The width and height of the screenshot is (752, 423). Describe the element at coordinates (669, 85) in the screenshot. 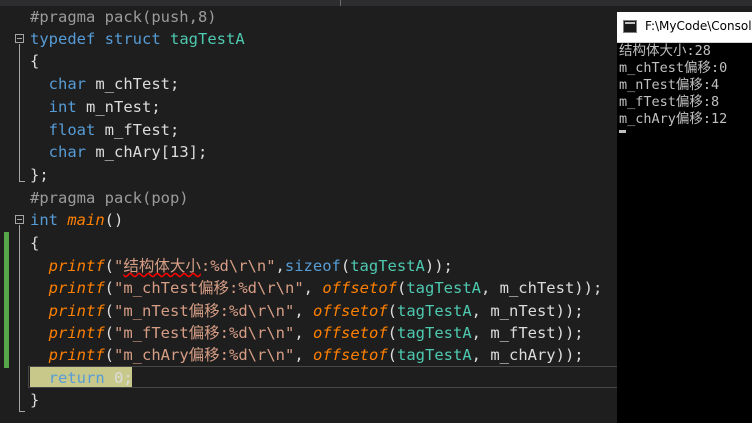

I see `console-line: m_nTest偏移:4` at that location.